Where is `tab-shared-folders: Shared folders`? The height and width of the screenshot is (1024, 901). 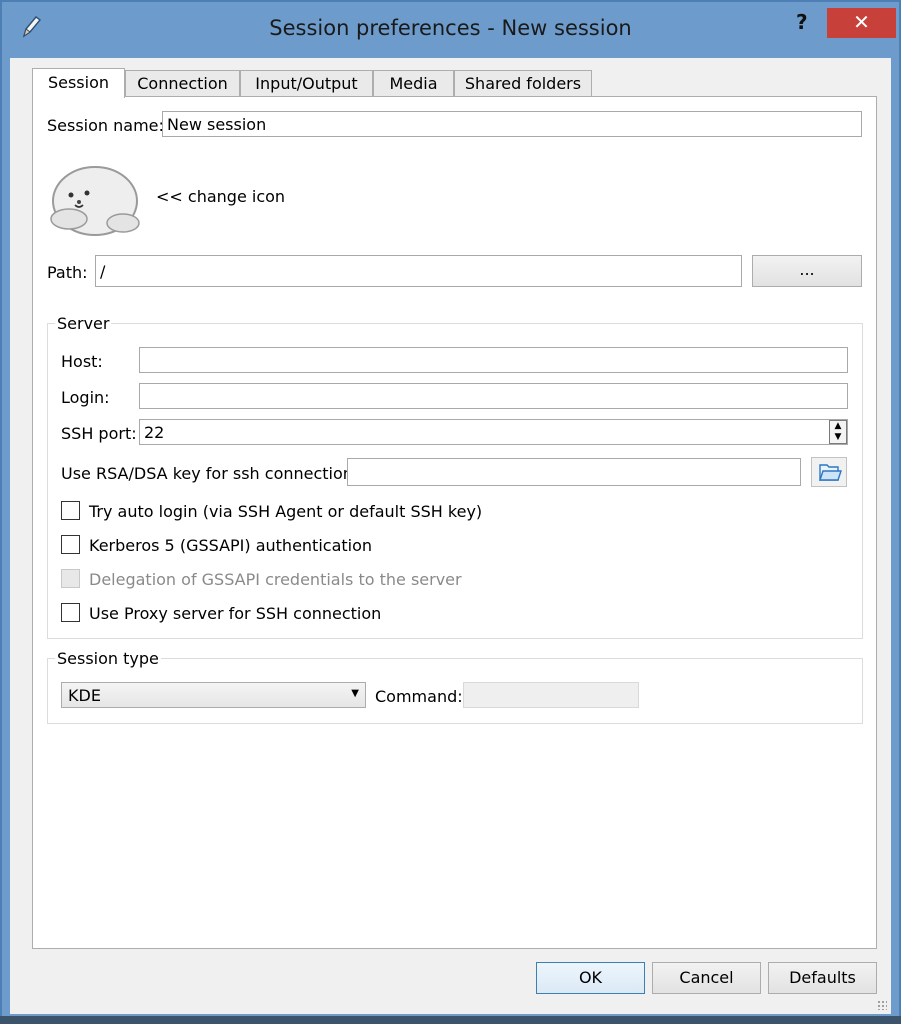 tab-shared-folders: Shared folders is located at coordinates (523, 83).